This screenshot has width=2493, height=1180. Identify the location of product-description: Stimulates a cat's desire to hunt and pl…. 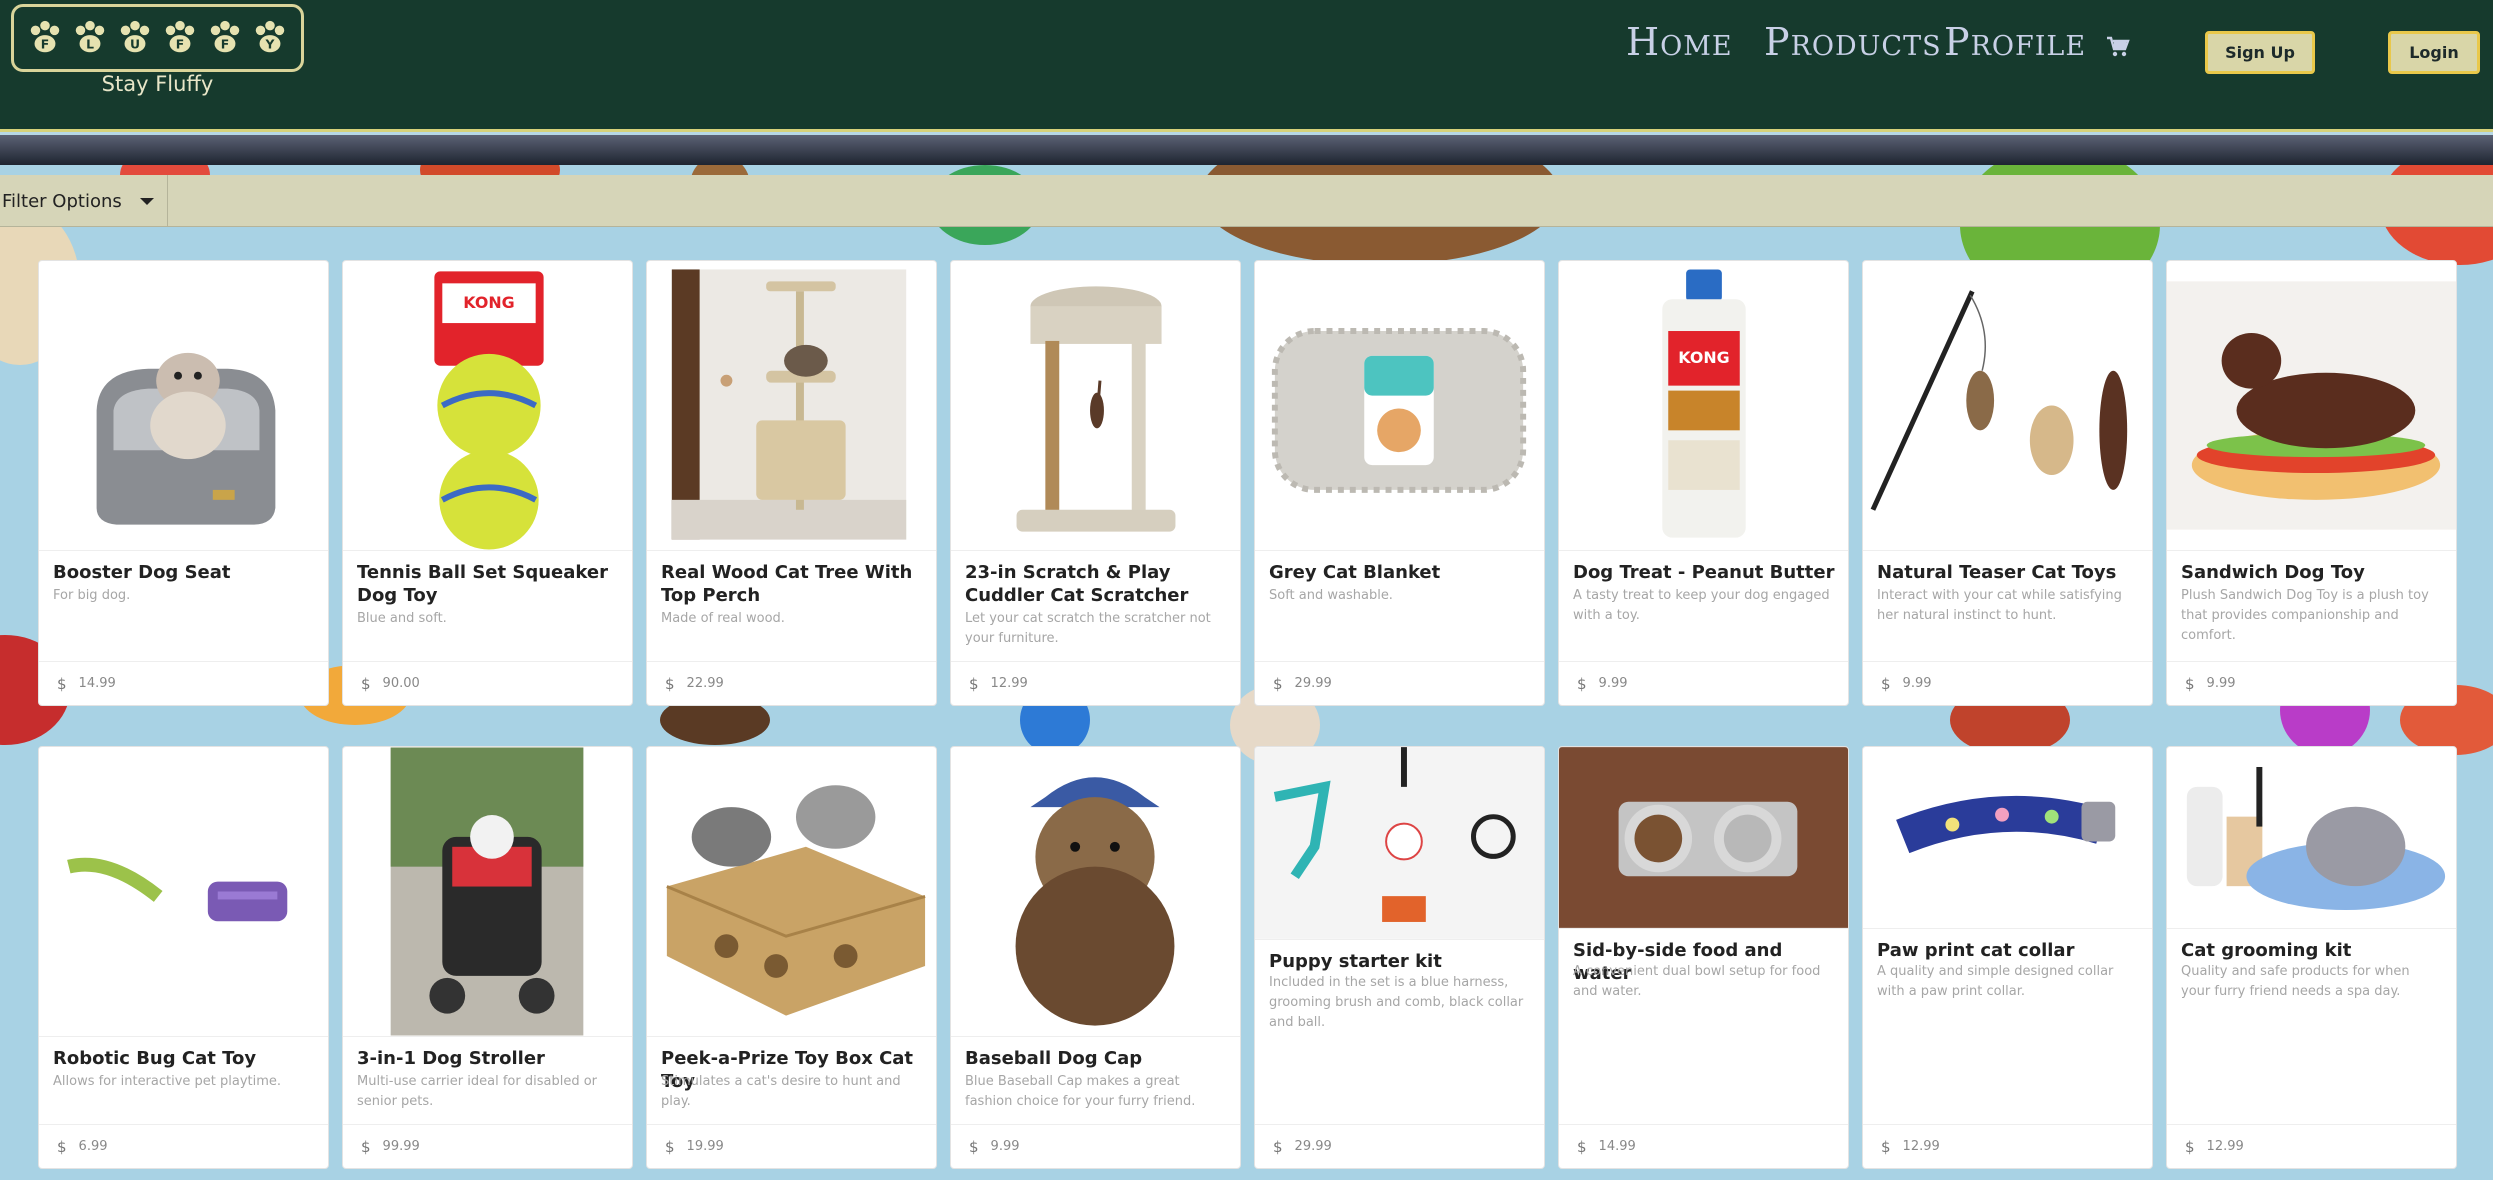
(781, 1091).